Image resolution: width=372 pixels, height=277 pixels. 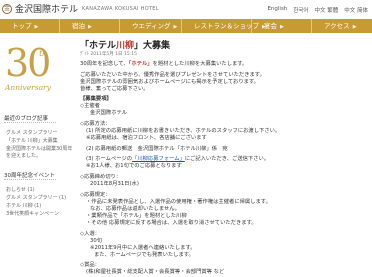 What do you see at coordinates (152, 46) in the screenshot?
I see `title-post: 」大募集` at bounding box center [152, 46].